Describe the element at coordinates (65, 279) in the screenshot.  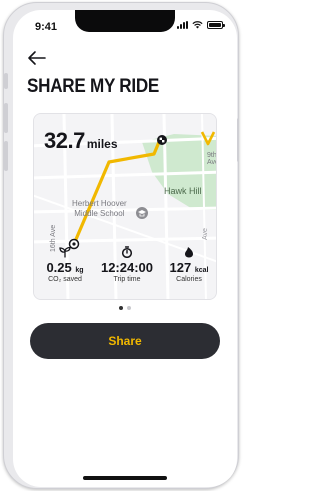
I see `stat-co2-label: CO₂ saved` at that location.